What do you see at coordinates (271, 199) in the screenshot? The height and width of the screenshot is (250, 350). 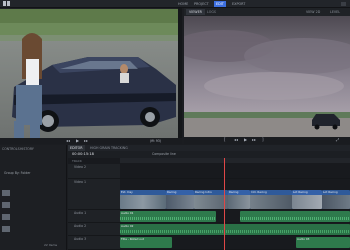 I see `video-clip: Intr. Racing` at bounding box center [271, 199].